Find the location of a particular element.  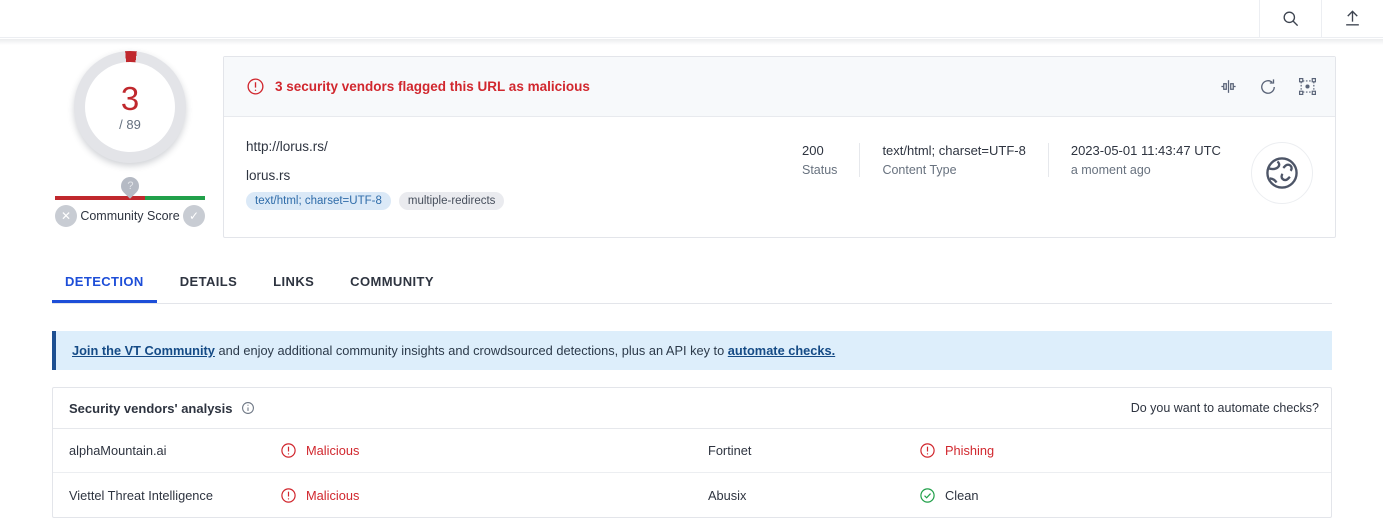

vendor-name: alphaMountain.ai is located at coordinates (118, 450).